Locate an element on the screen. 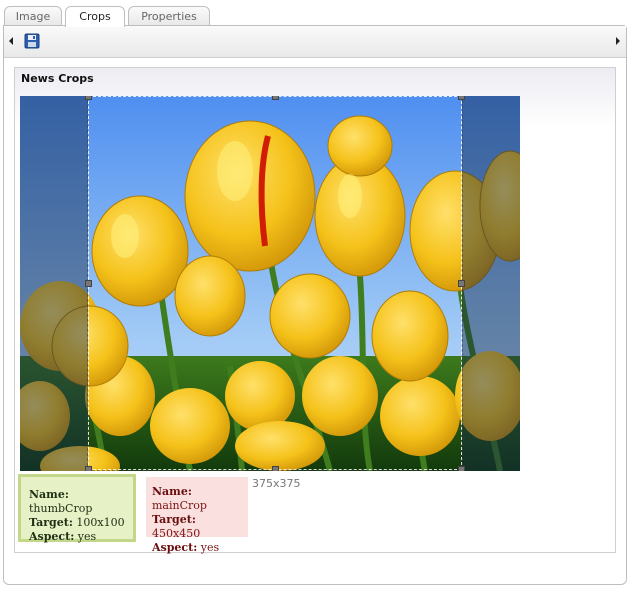 Image resolution: width=634 pixels, height=589 pixels. scroll-left-icon is located at coordinates (11, 41).